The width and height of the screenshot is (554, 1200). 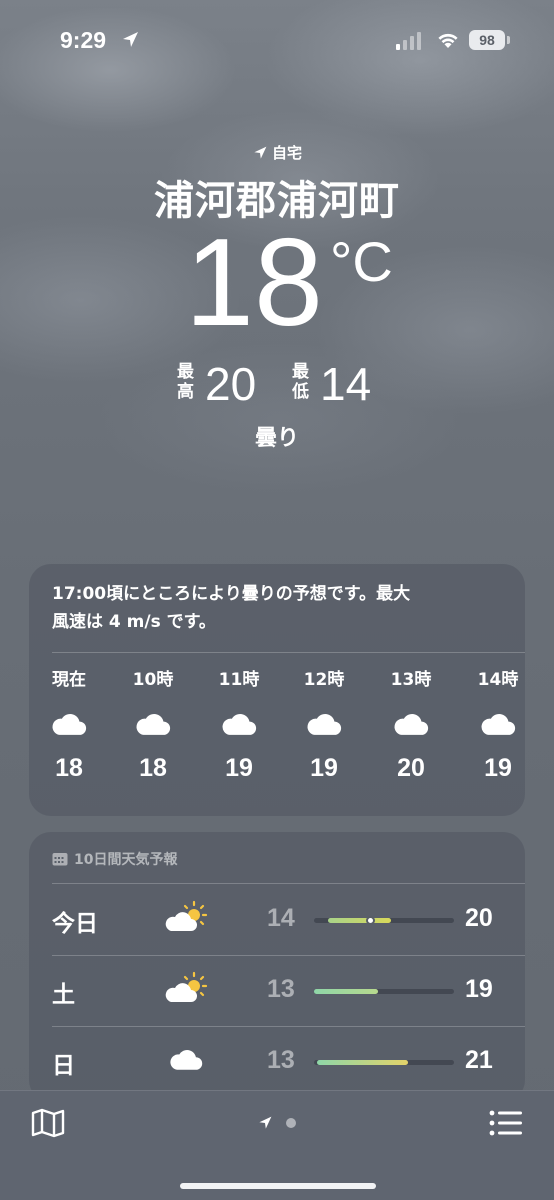 What do you see at coordinates (130, 39) in the screenshot?
I see `location-services-icon` at bounding box center [130, 39].